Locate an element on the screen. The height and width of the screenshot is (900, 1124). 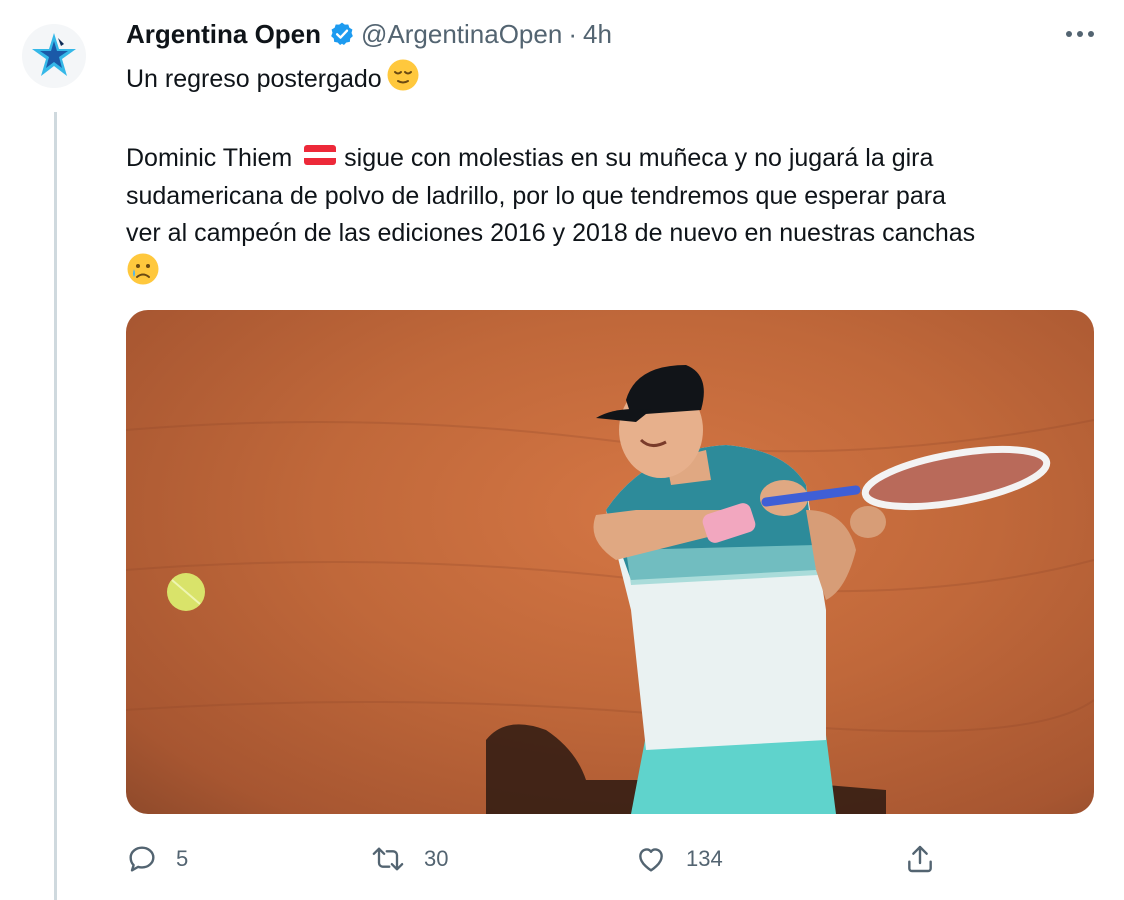
share-button is located at coordinates (920, 859).